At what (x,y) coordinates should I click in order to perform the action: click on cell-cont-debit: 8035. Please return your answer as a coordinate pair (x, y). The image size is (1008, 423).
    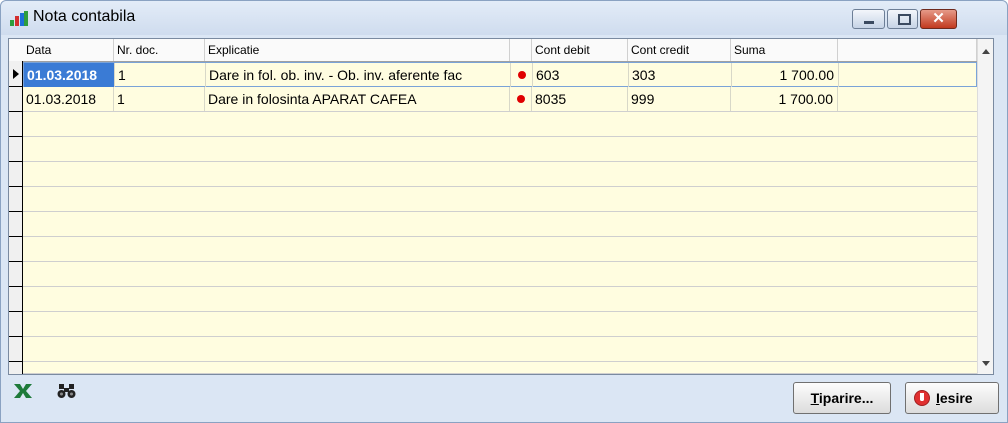
    Looking at the image, I should click on (580, 99).